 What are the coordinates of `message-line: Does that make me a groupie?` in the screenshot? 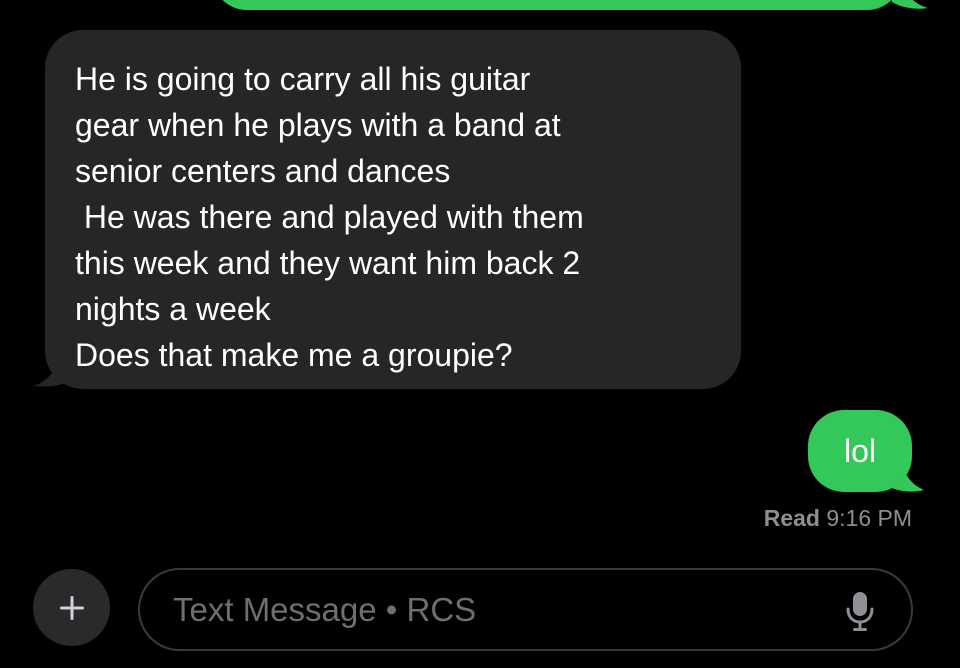 It's located at (294, 355).